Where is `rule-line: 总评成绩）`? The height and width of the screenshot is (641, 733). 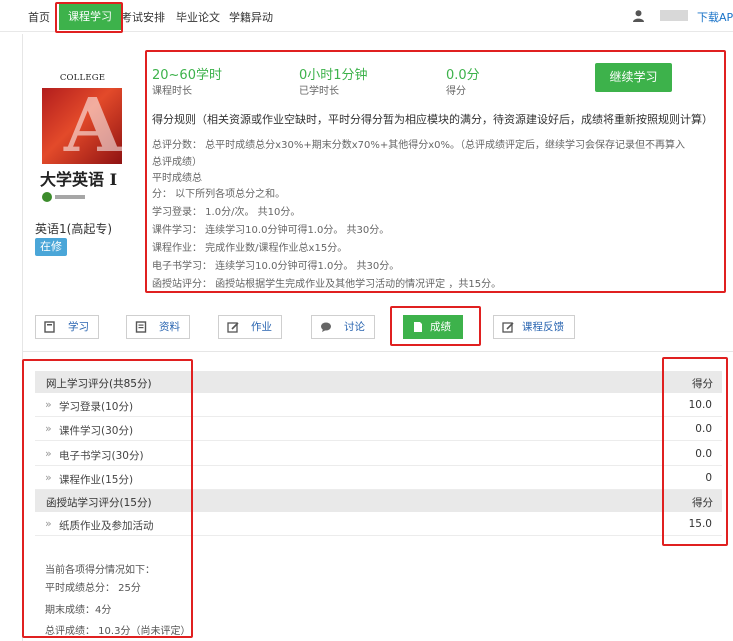 rule-line: 总评成绩） is located at coordinates (177, 162).